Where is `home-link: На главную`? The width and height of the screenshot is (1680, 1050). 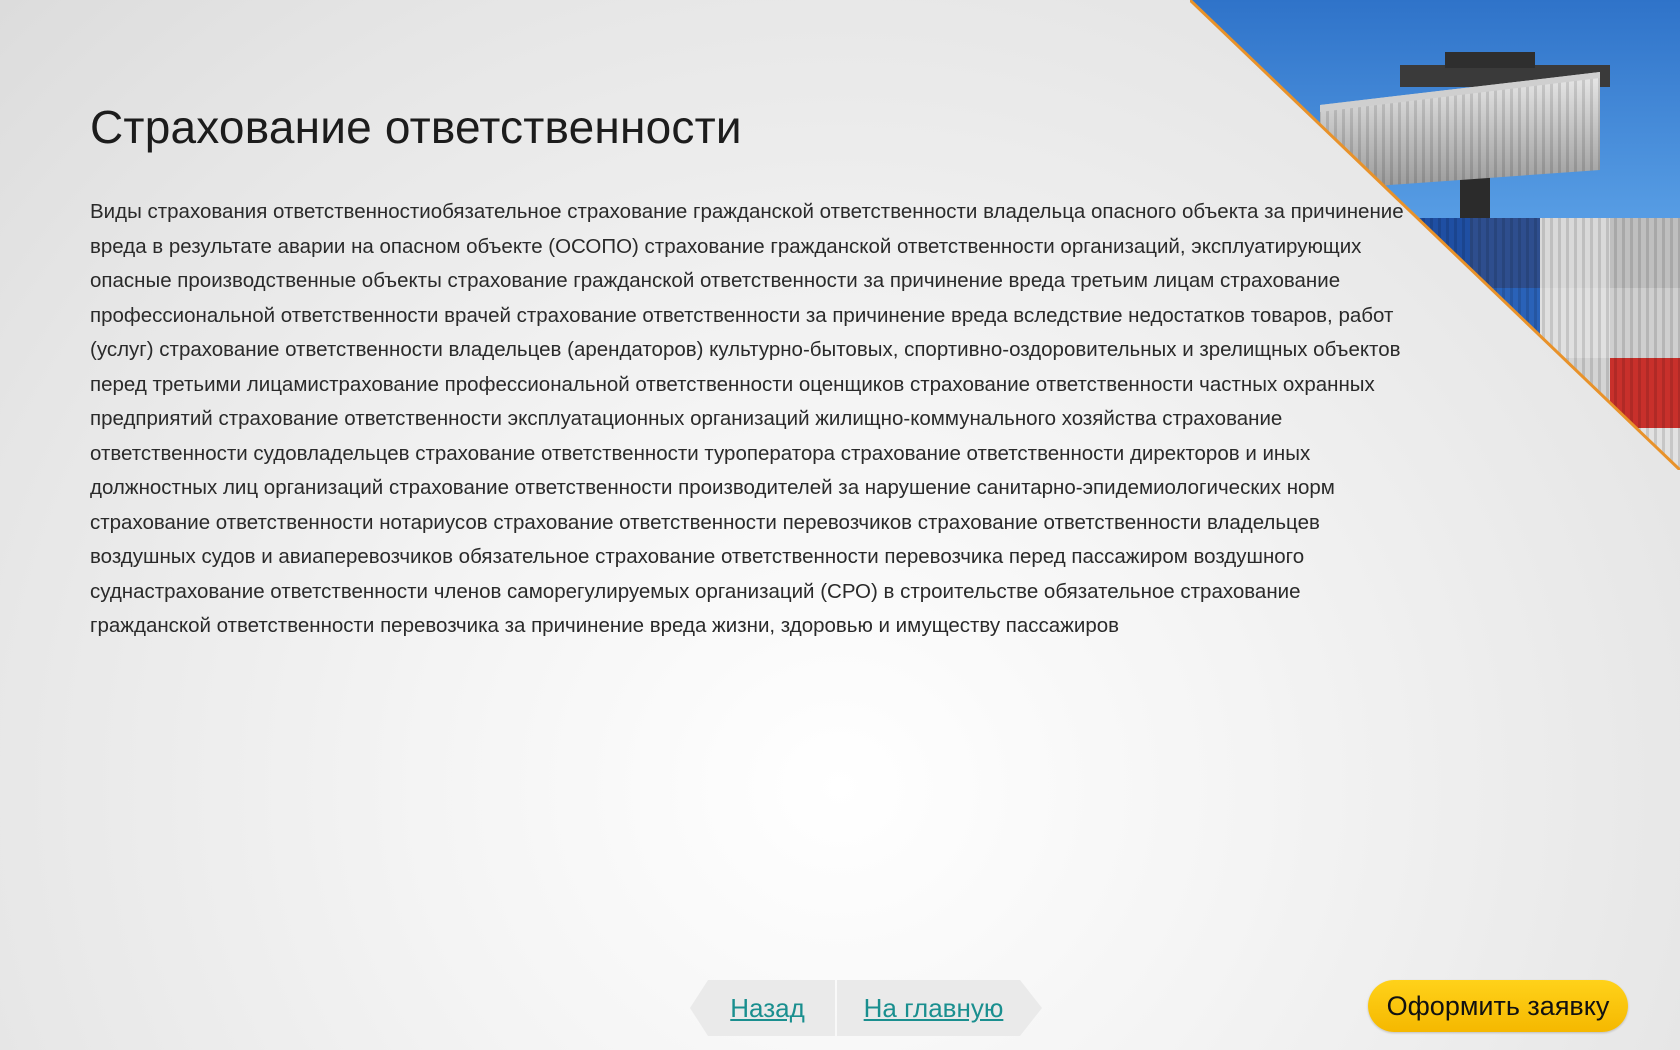 home-link: На главную is located at coordinates (939, 1008).